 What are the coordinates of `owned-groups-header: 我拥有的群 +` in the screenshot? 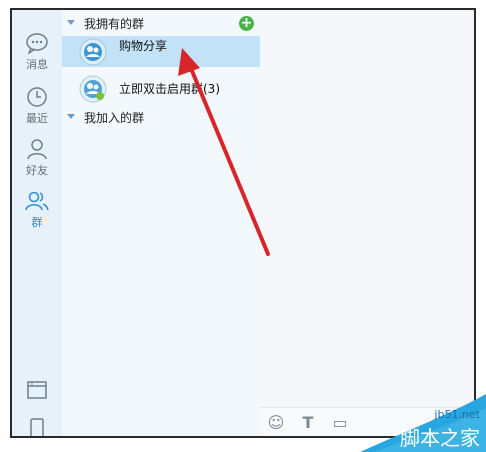 It's located at (161, 24).